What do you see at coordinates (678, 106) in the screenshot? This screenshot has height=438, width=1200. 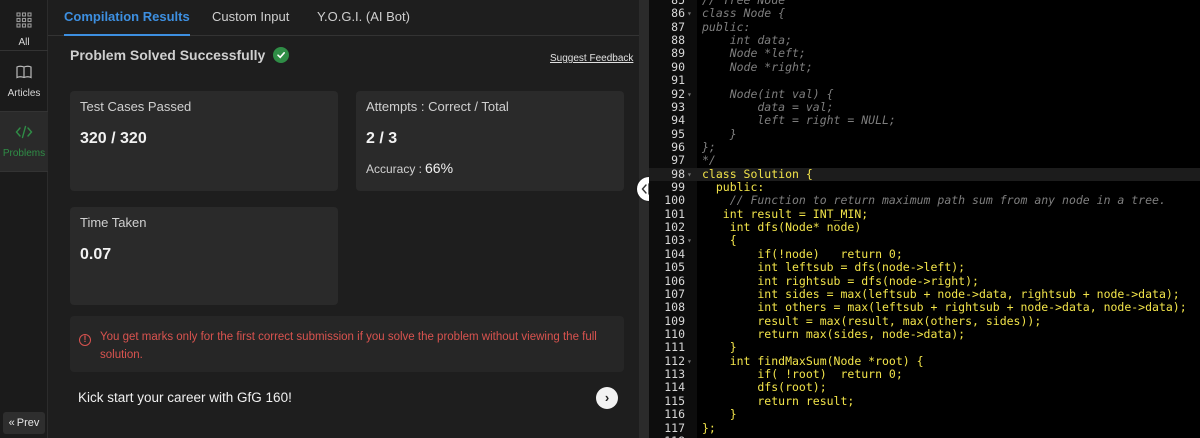 I see `line-number: 93` at bounding box center [678, 106].